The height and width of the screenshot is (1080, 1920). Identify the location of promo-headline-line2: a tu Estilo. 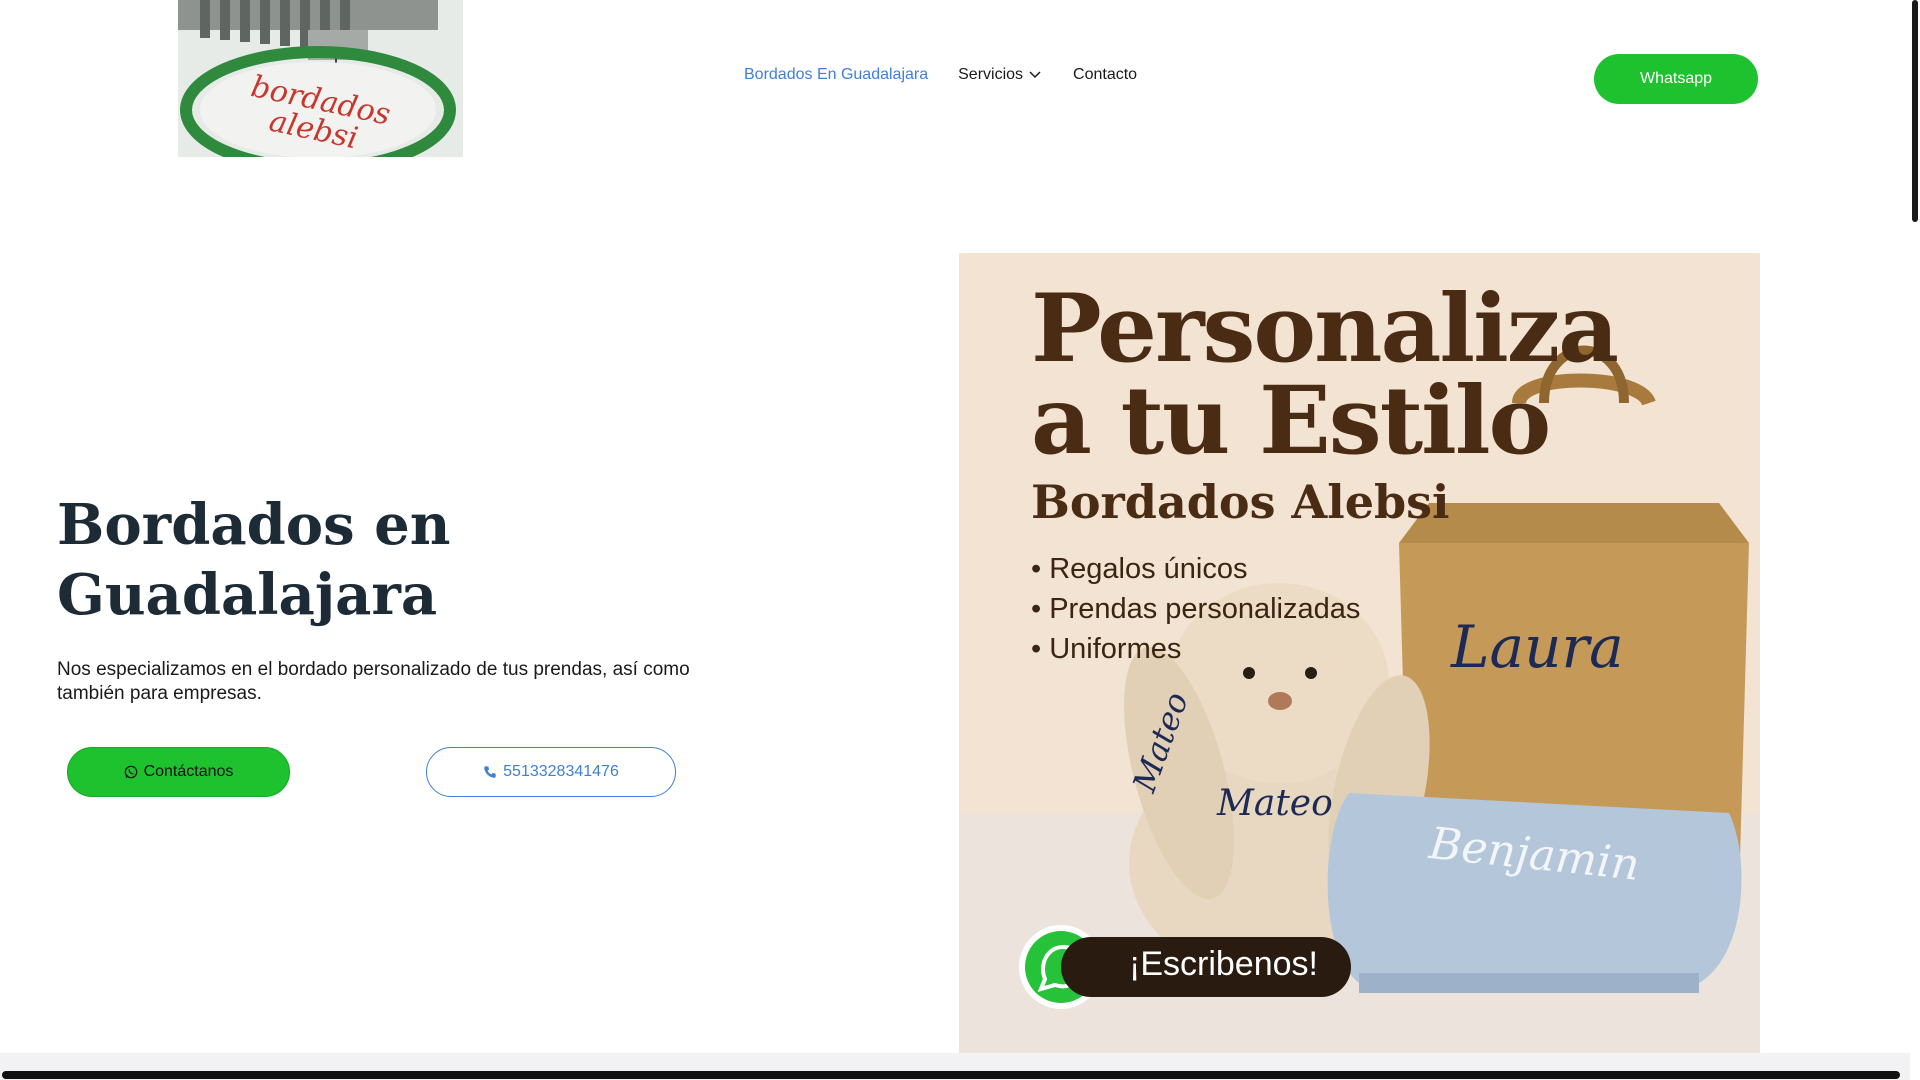
(1291, 421).